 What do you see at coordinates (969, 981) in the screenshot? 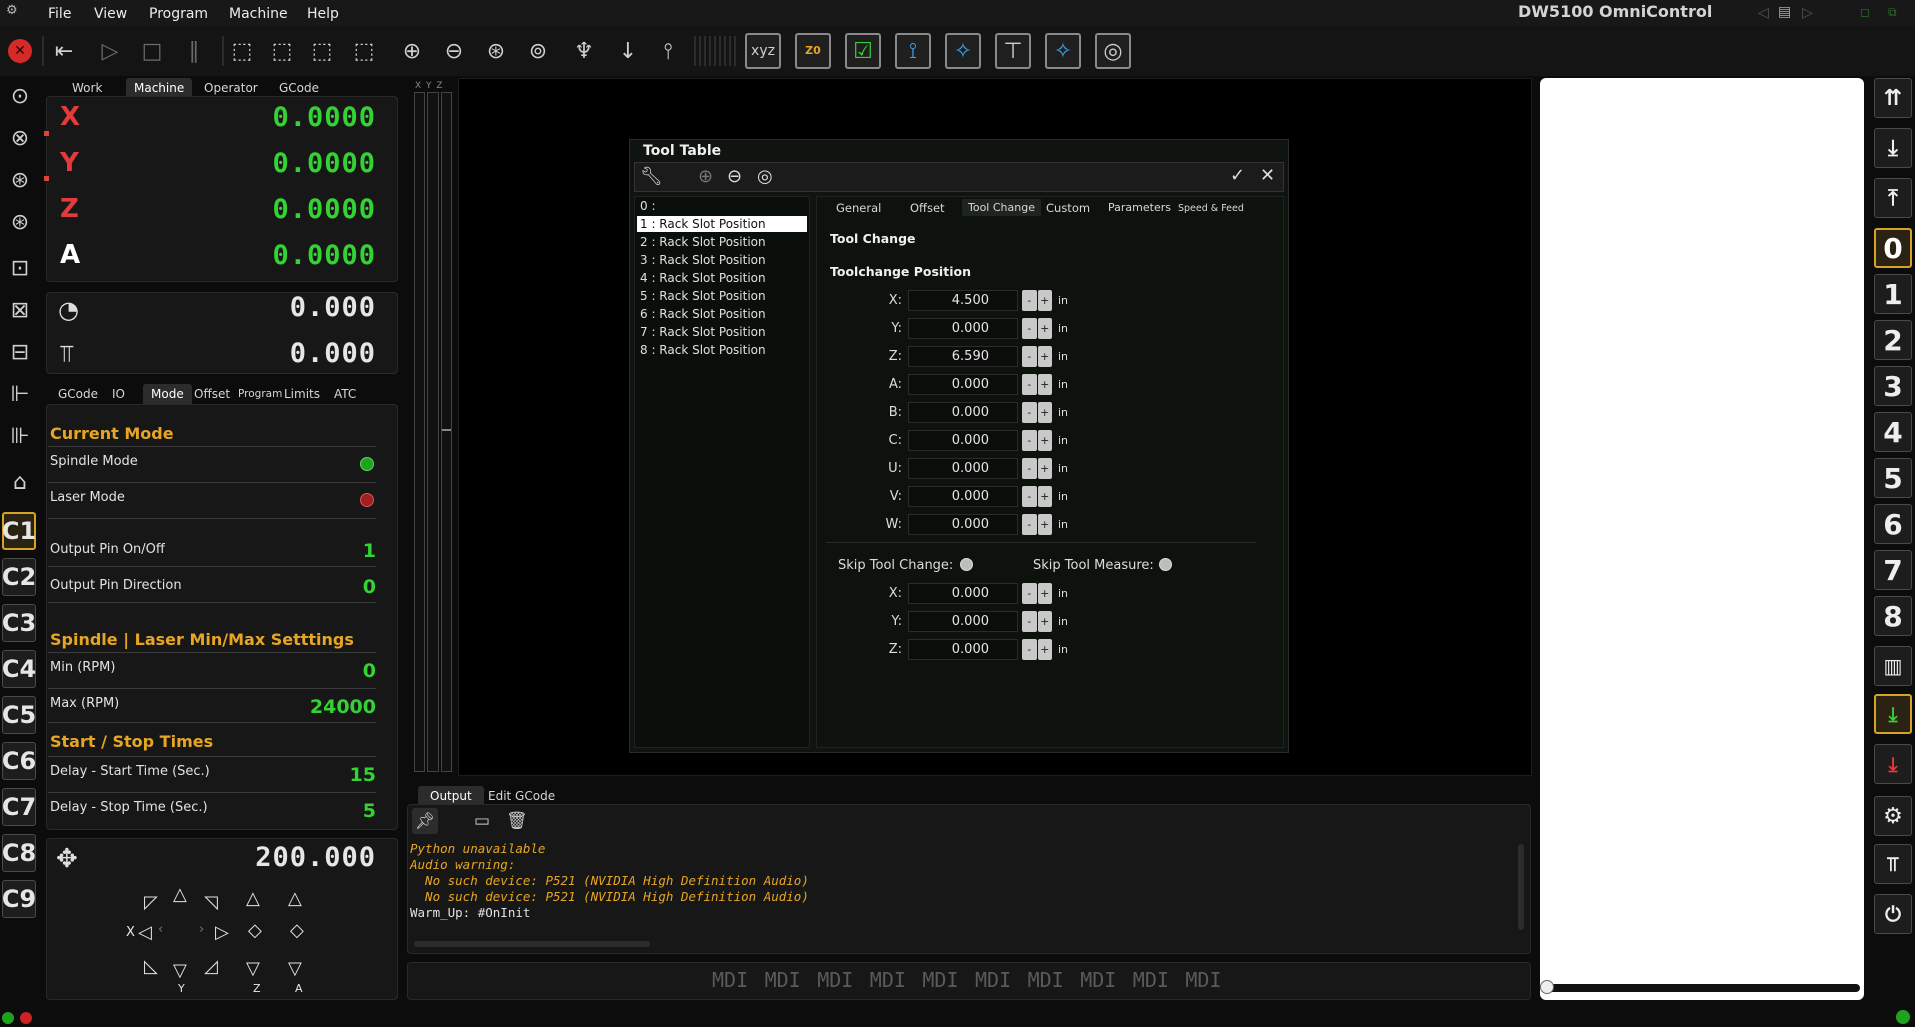
I see `mdi-input` at bounding box center [969, 981].